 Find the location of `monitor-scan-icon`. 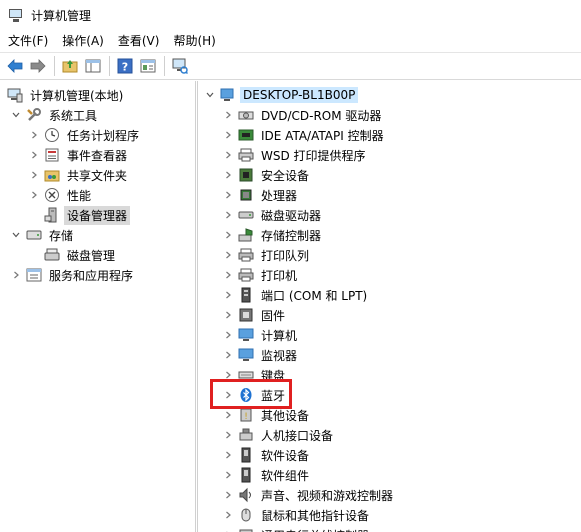

monitor-scan-icon is located at coordinates (180, 66).